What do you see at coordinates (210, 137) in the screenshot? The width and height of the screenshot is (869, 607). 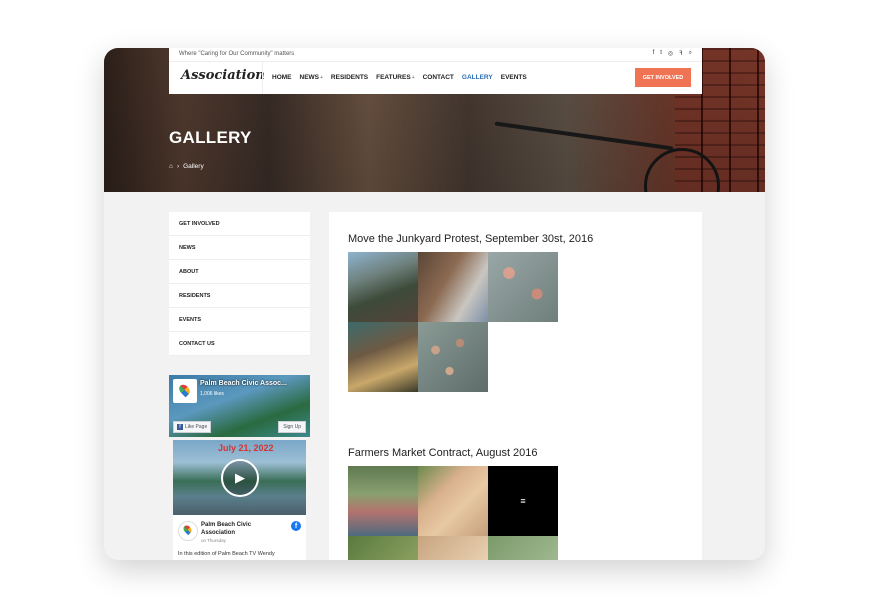 I see `page-title: GALLERY` at bounding box center [210, 137].